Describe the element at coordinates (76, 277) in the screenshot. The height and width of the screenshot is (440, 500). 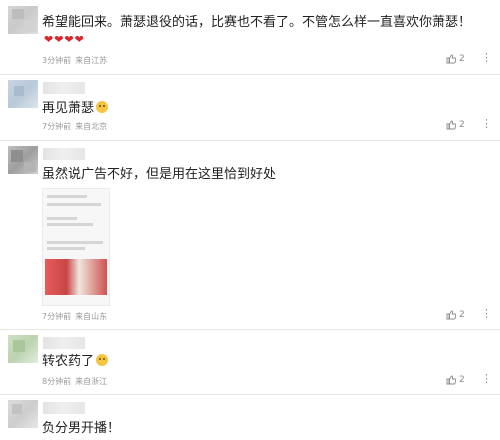
I see `image-photo` at that location.